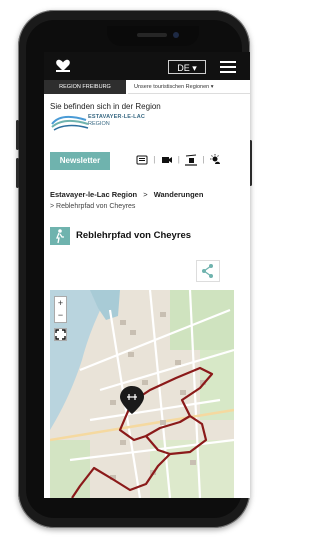 Image resolution: width=320 pixels, height=538 pixels. I want to click on breadcrumb-current: > Reblehrpfad von Cheyres, so click(93, 206).